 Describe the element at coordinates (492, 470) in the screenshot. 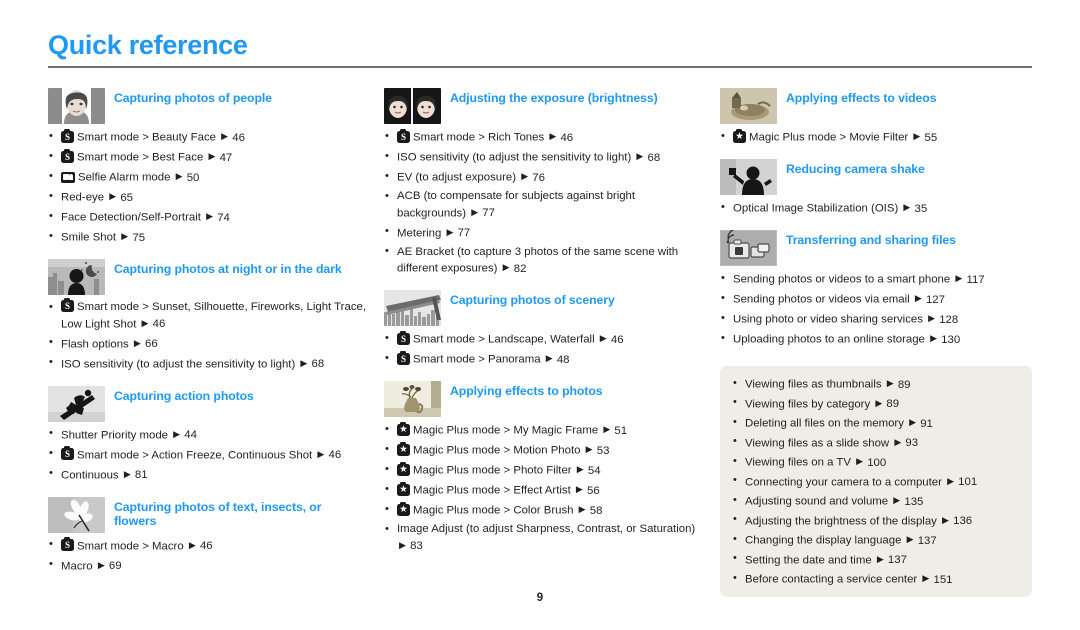

I see `list-item-label: Magic Plus mode > Photo Filter` at that location.